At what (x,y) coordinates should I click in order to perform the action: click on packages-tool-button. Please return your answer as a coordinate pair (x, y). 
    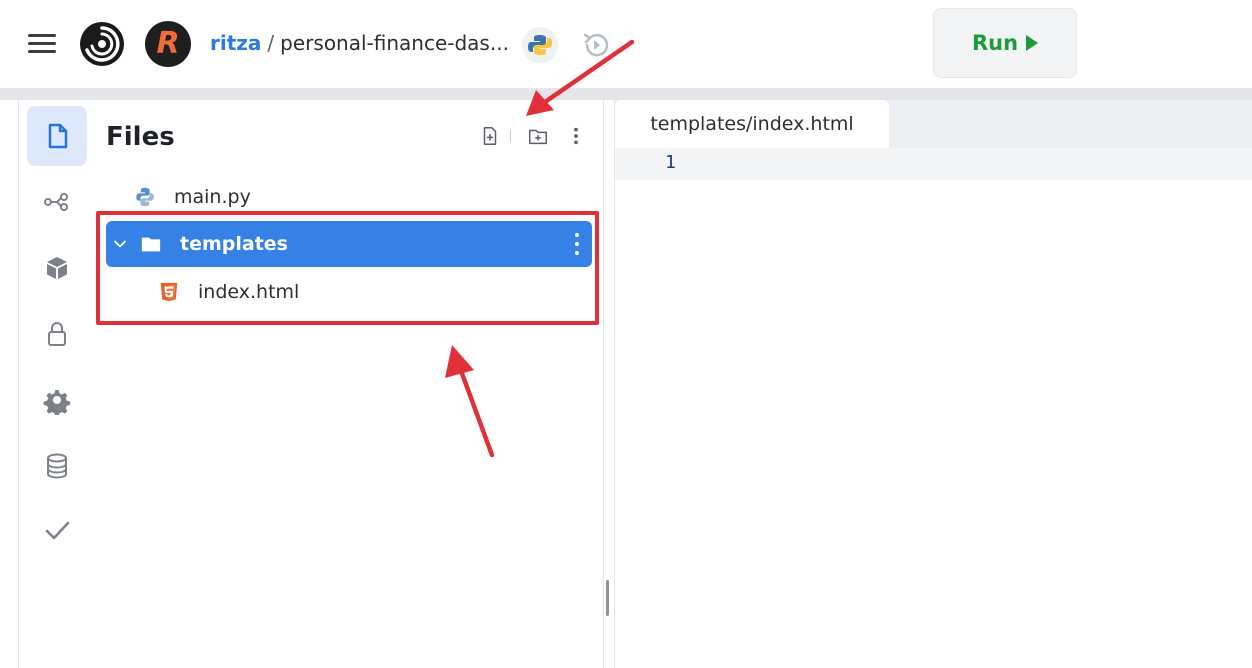
    Looking at the image, I should click on (57, 268).